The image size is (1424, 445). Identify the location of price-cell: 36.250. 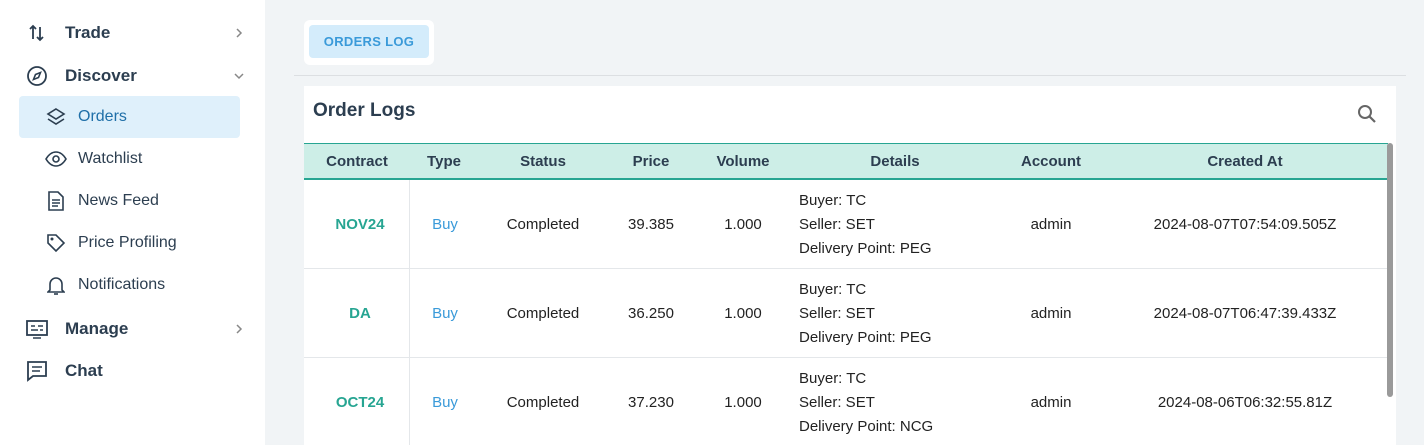
(651, 313).